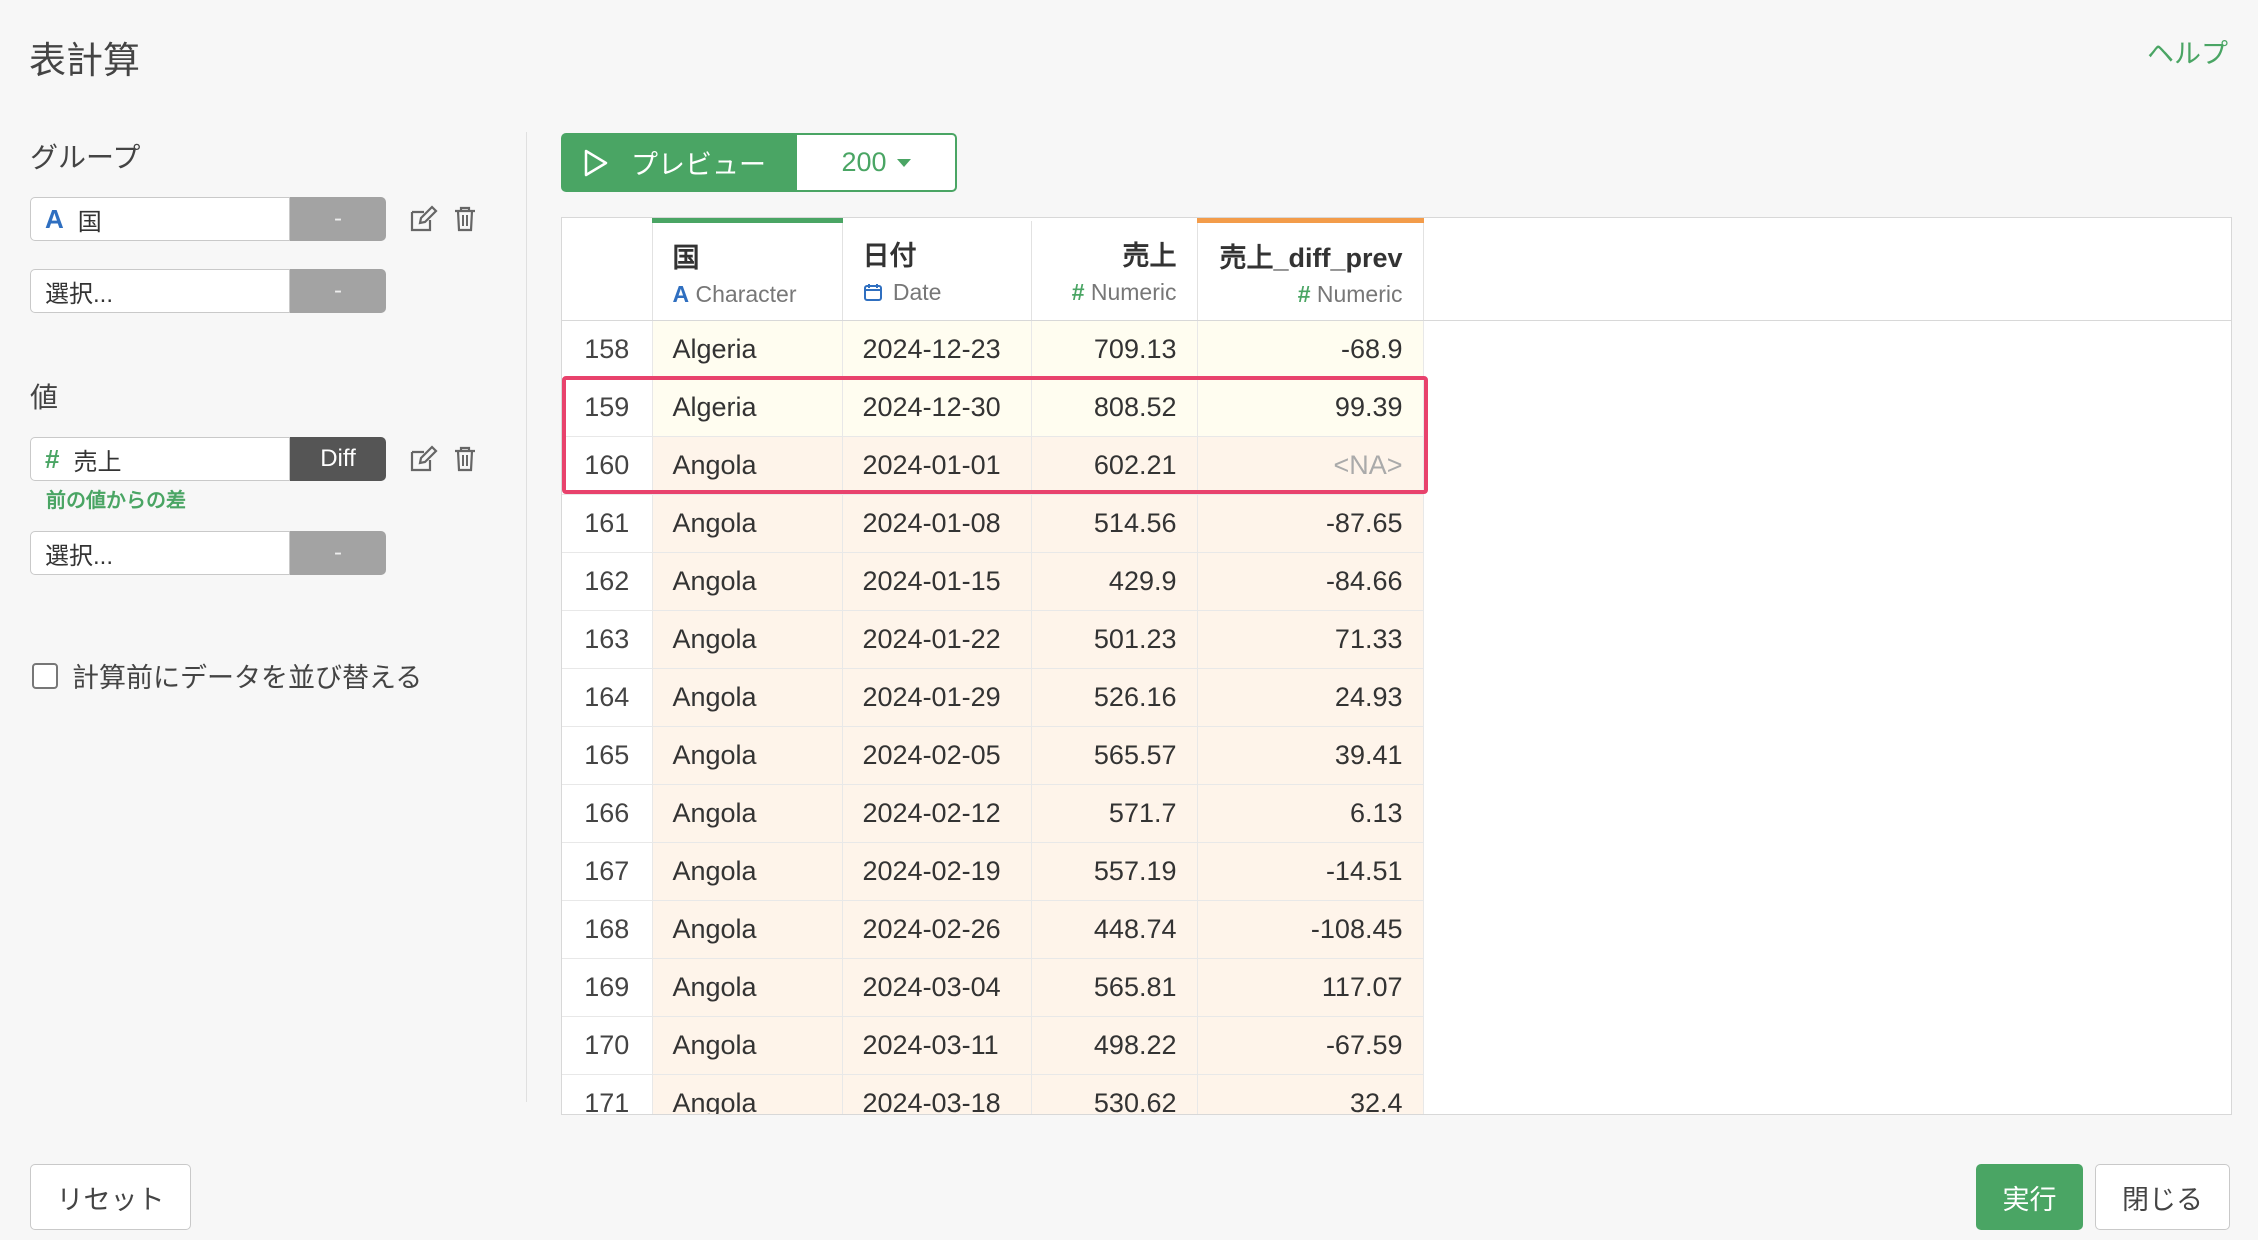  Describe the element at coordinates (1310, 407) in the screenshot. I see `cell-diff: 99.39` at that location.